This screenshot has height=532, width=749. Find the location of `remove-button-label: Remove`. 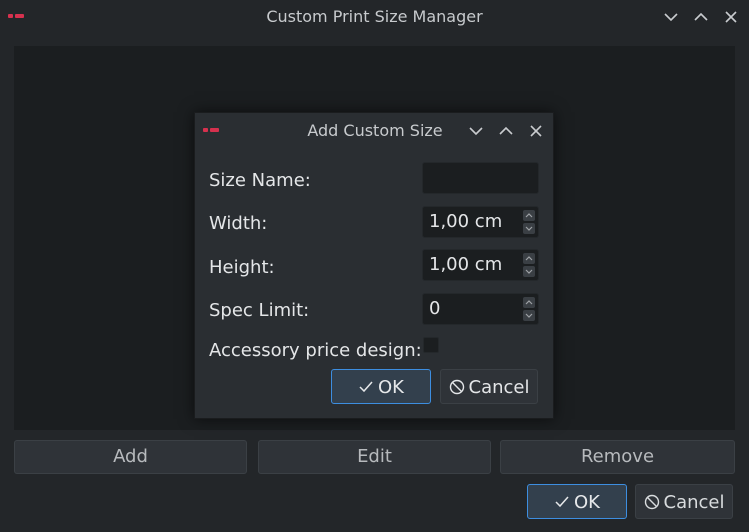

remove-button-label: Remove is located at coordinates (617, 456).